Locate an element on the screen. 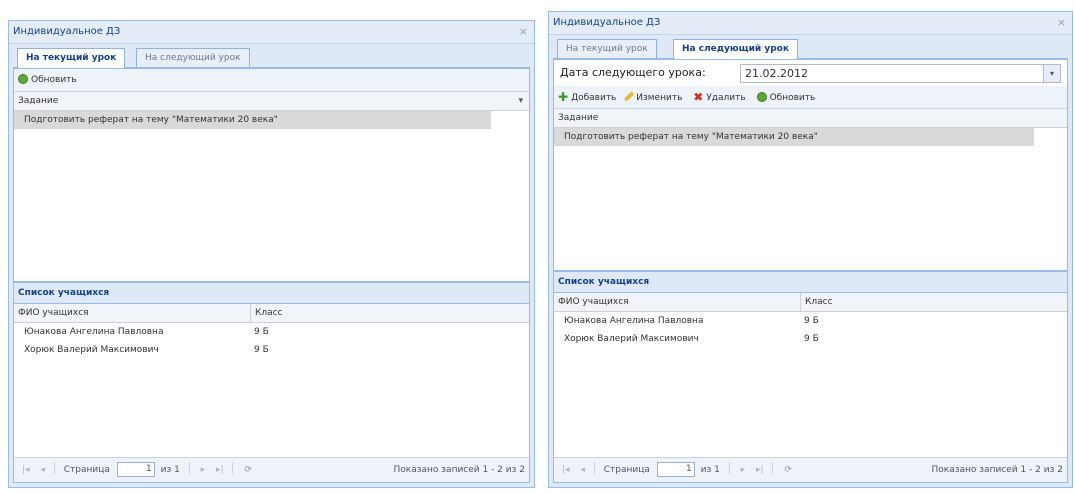  delete-button: ✖ Удалить is located at coordinates (719, 97).